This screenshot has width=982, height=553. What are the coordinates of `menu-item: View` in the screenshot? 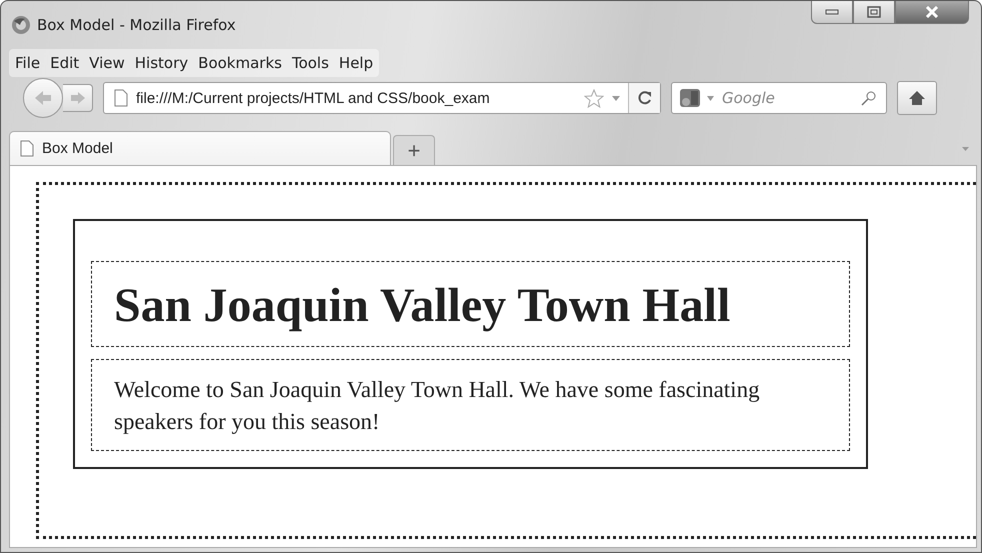 It's located at (107, 63).